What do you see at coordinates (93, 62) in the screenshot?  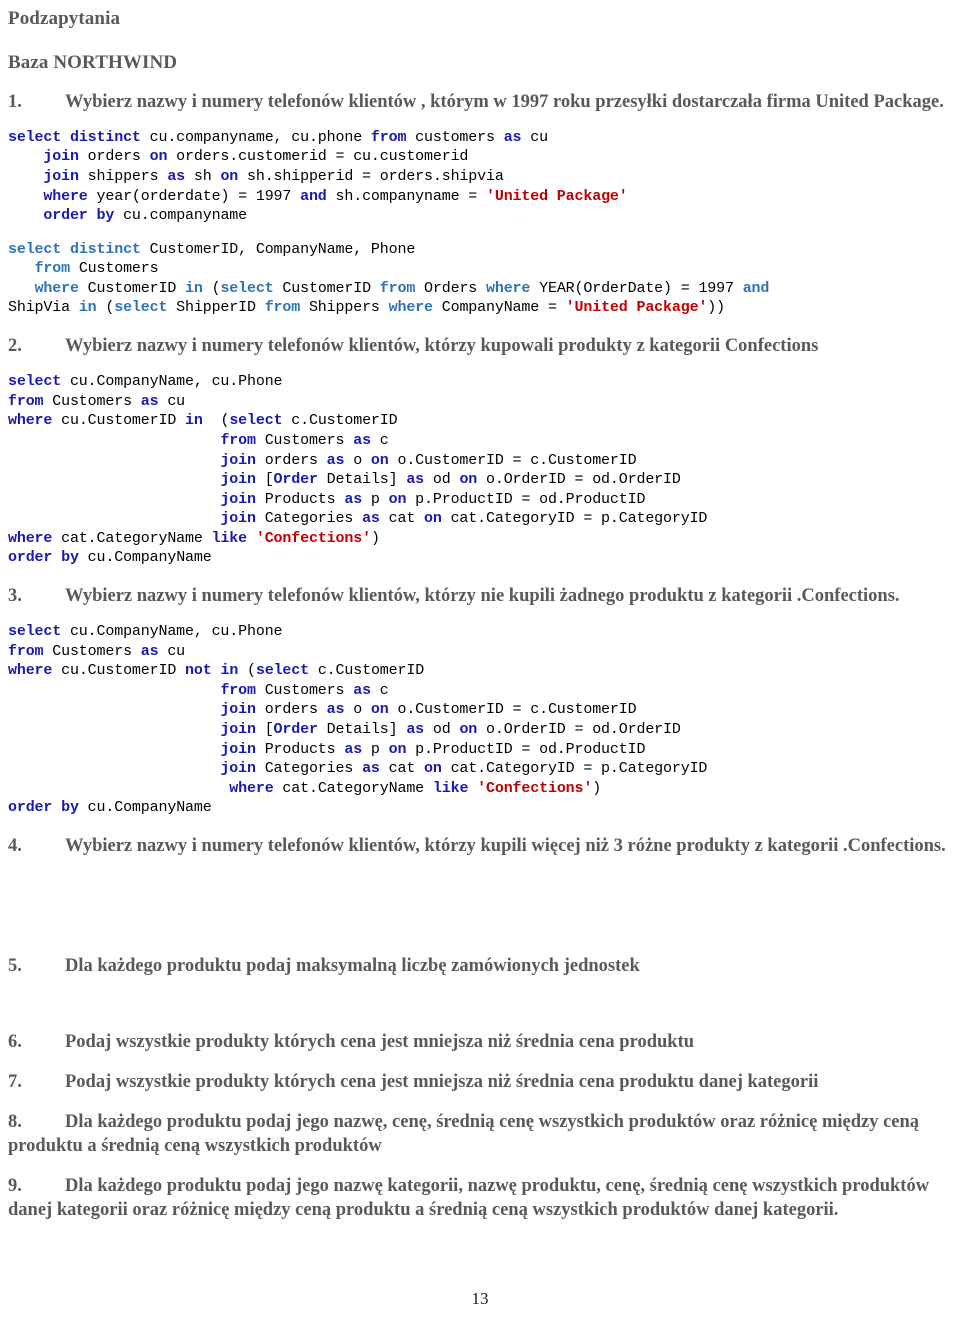 I see `database-subheading: Baza NORTHWIND` at bounding box center [93, 62].